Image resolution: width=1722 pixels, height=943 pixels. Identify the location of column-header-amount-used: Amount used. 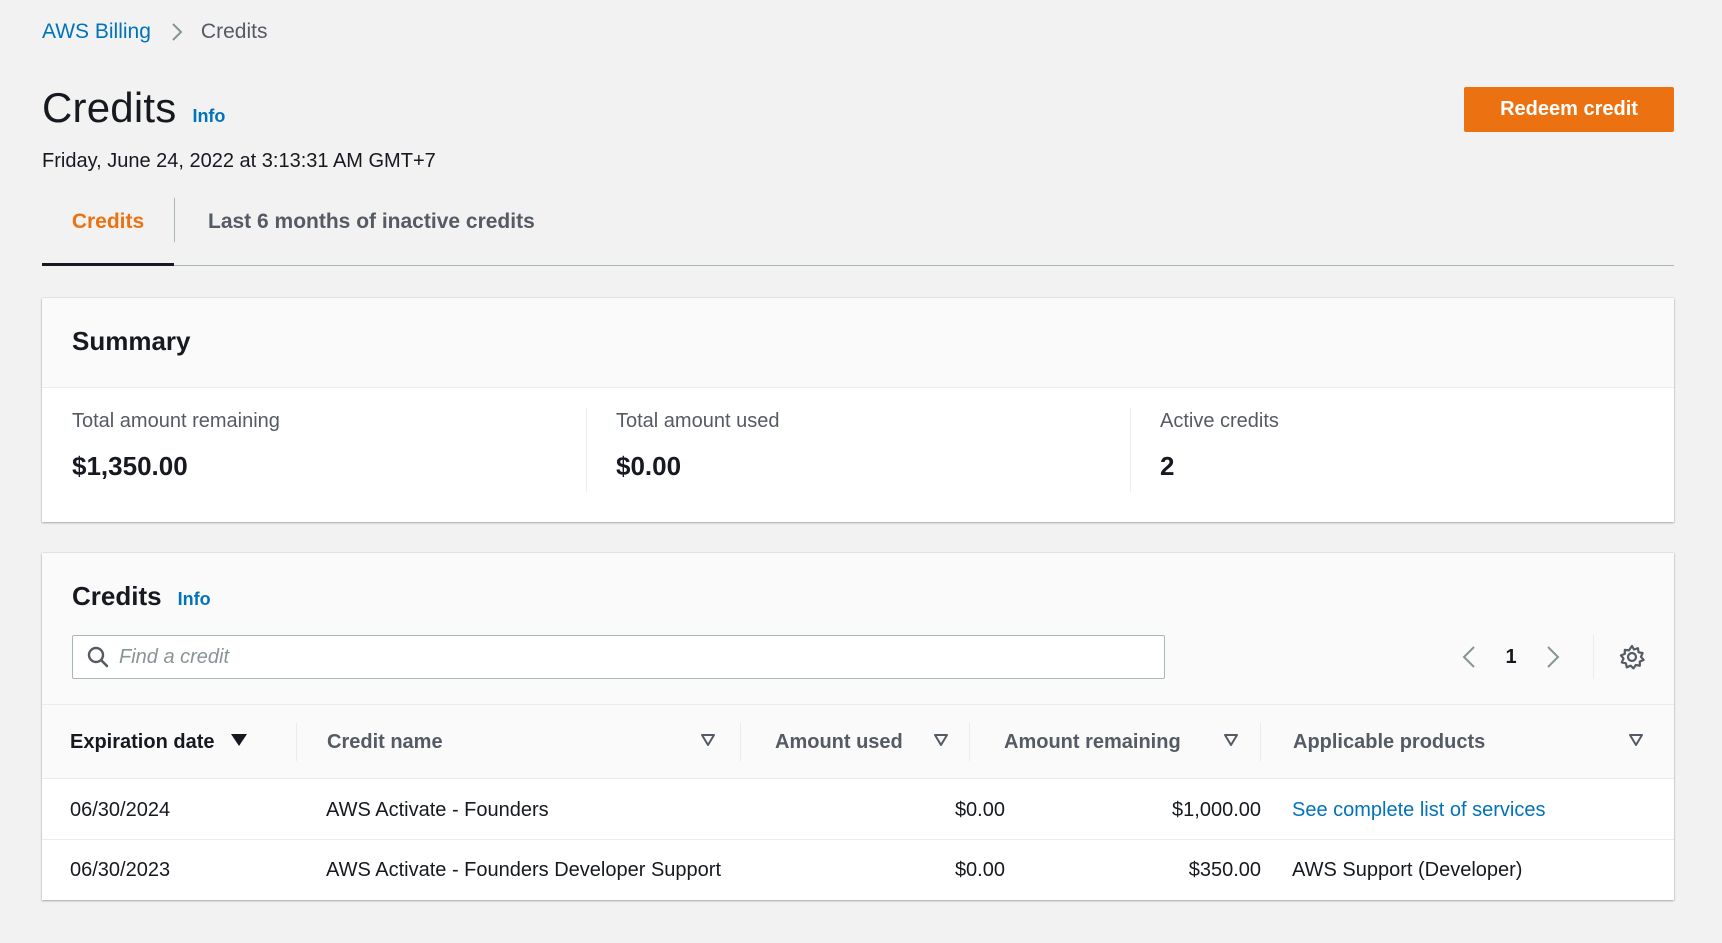
(839, 742).